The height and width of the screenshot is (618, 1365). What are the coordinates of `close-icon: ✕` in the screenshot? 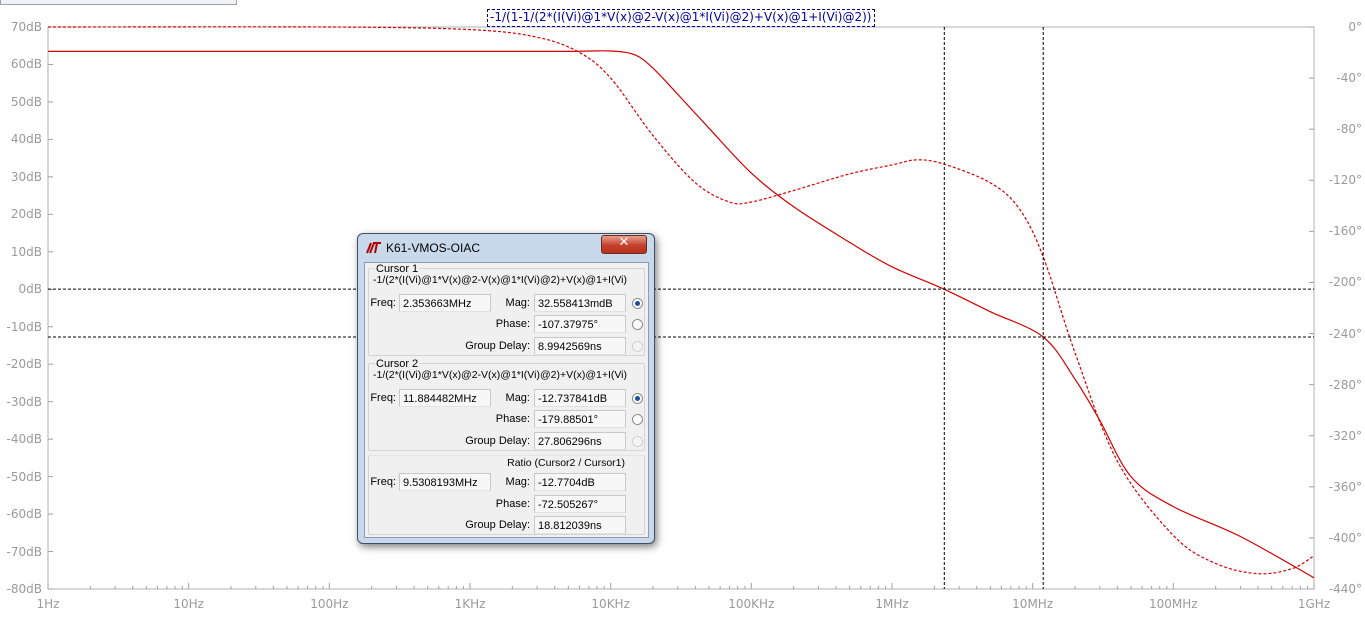 It's located at (624, 242).